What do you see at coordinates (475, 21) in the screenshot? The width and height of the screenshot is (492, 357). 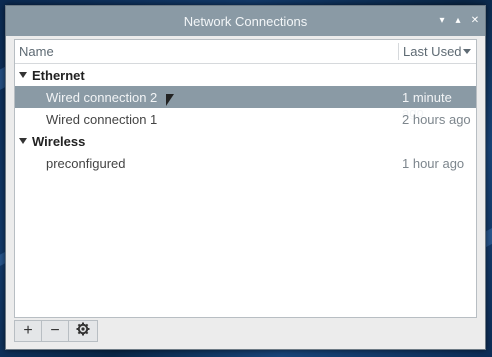 I see `close-button: ✕` at bounding box center [475, 21].